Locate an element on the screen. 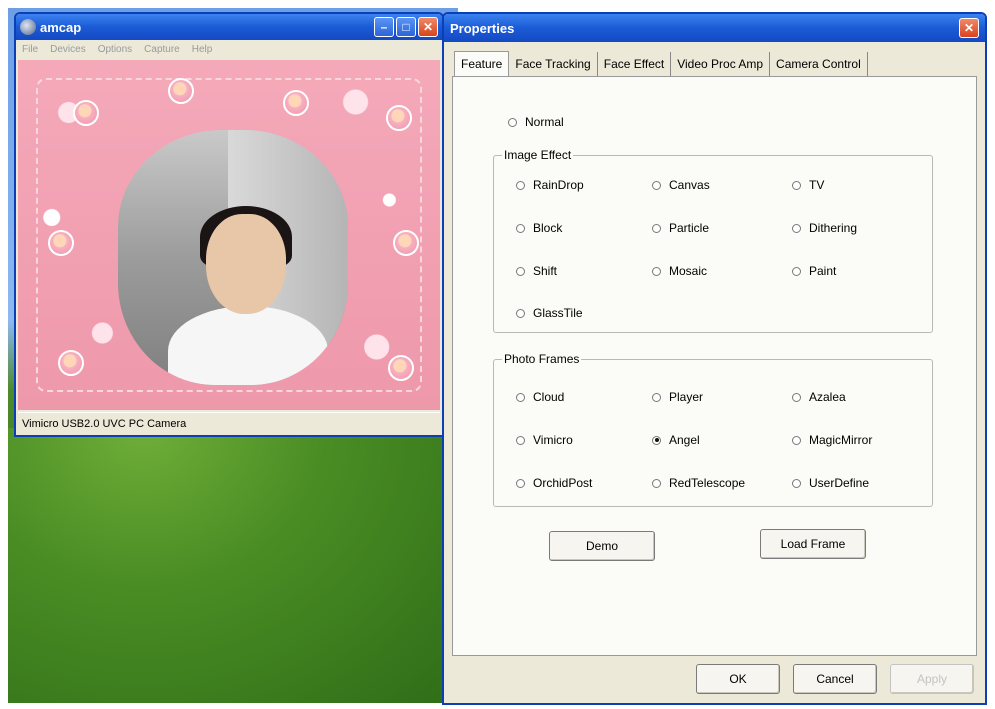 This screenshot has width=995, height=709. radio-azalea: Azalea is located at coordinates (819, 397).